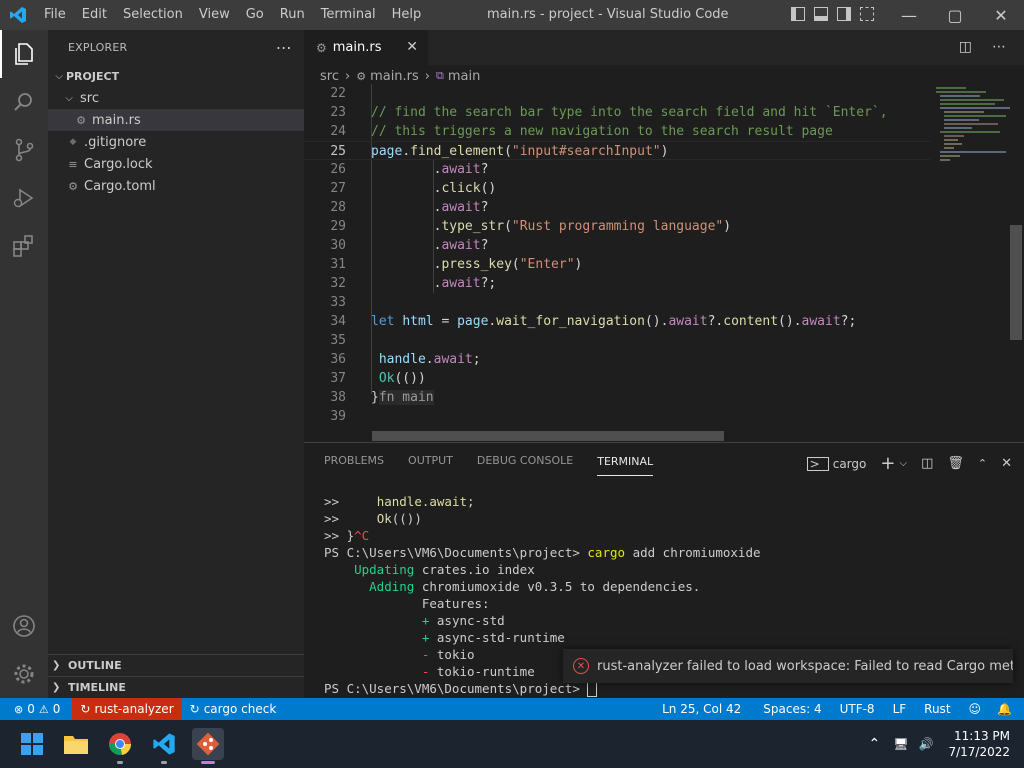 The height and width of the screenshot is (768, 1024). I want to click on menu-go: Go, so click(255, 15).